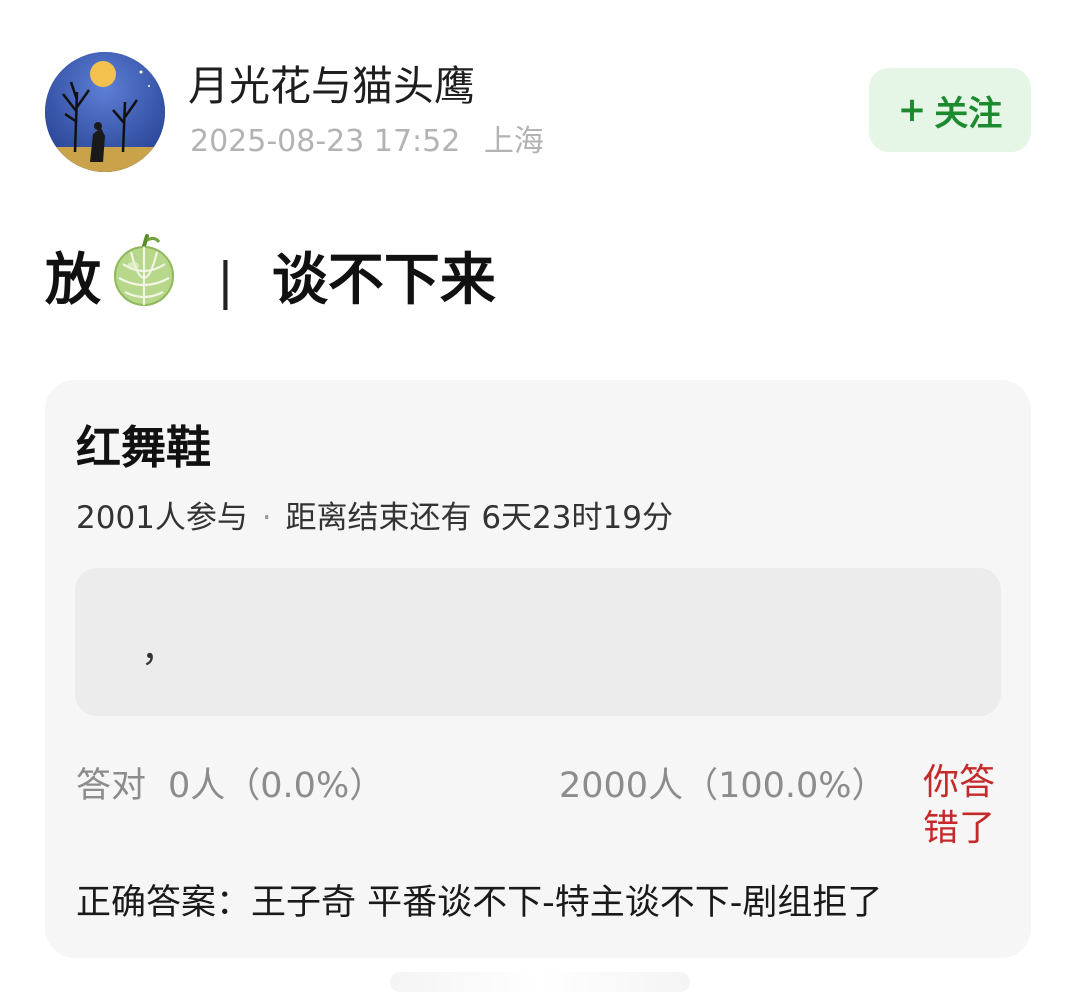 This screenshot has height=1004, width=1076. What do you see at coordinates (331, 86) in the screenshot?
I see `author-name: 月光花与猫头鹰` at bounding box center [331, 86].